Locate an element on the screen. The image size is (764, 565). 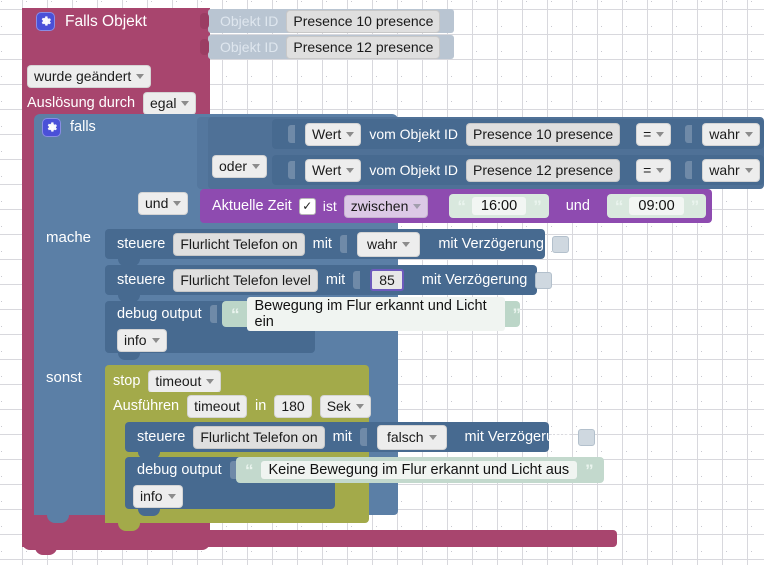
or-operator-value: oder is located at coordinates (233, 166).